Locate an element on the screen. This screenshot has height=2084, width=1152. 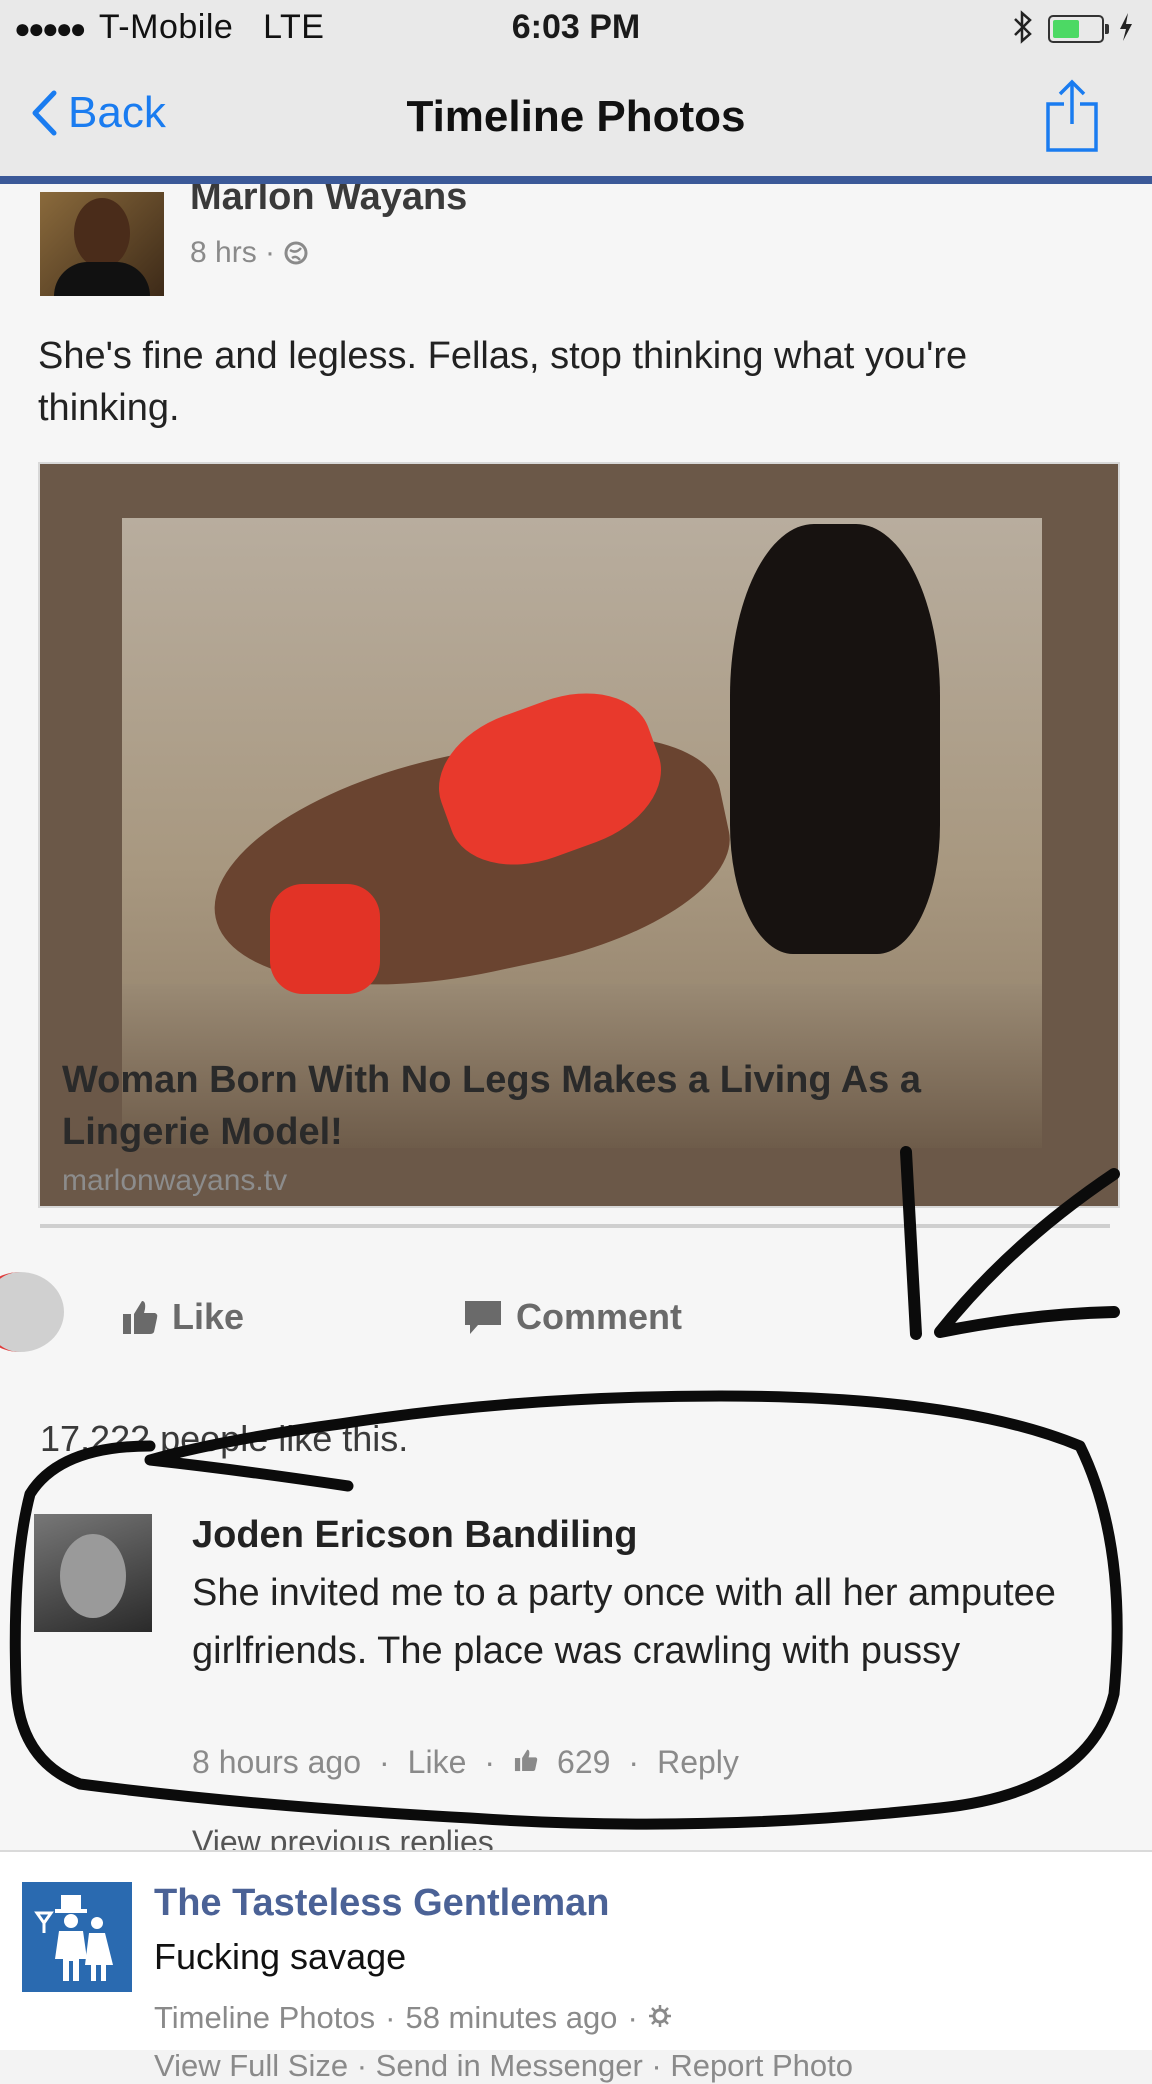
poster-avatar is located at coordinates (102, 244).